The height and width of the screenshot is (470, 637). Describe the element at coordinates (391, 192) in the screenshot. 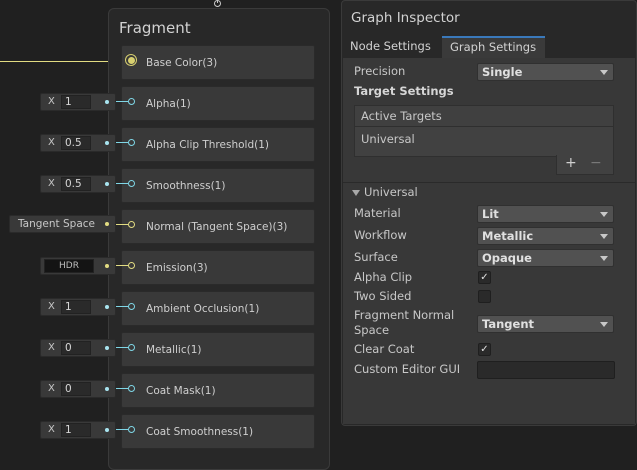

I see `universal-section-title: Universal` at that location.